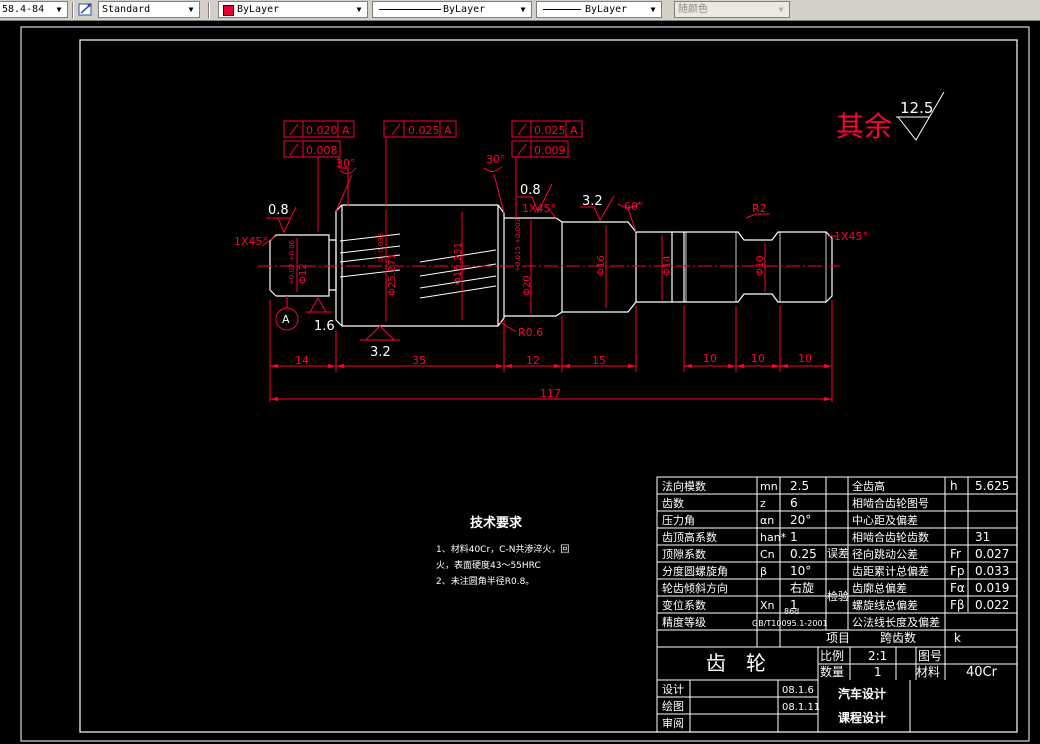  What do you see at coordinates (957, 605) in the screenshot?
I see `gear-cell-sym2: Fβ` at bounding box center [957, 605].